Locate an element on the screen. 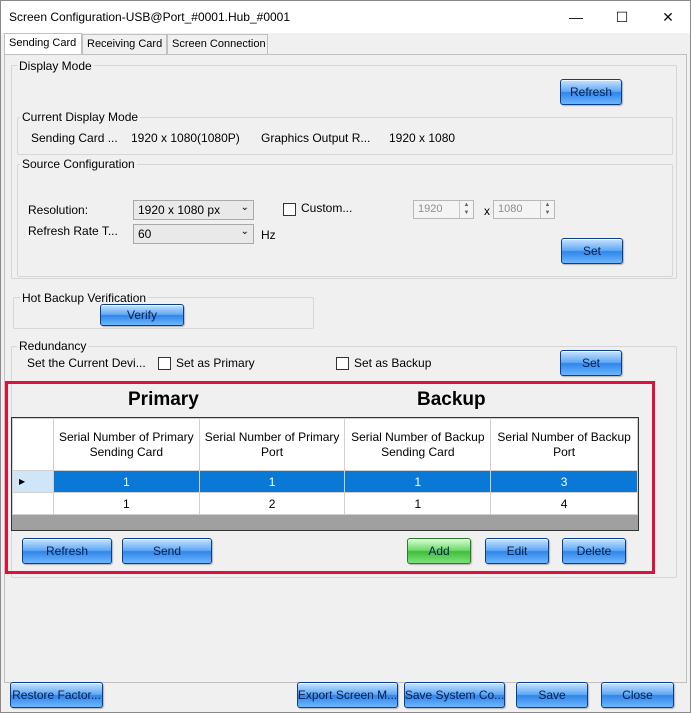  maximize-icon: ☐ is located at coordinates (622, 16).